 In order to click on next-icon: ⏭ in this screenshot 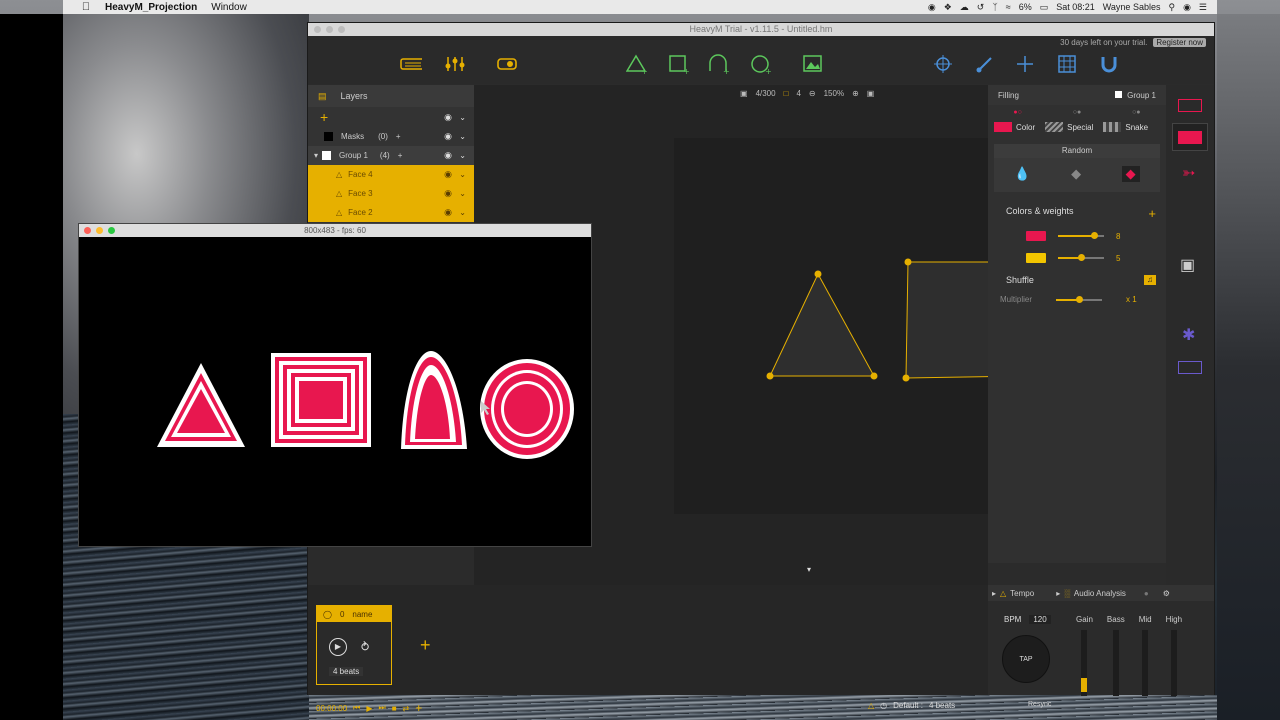, I will do `click(382, 708)`.